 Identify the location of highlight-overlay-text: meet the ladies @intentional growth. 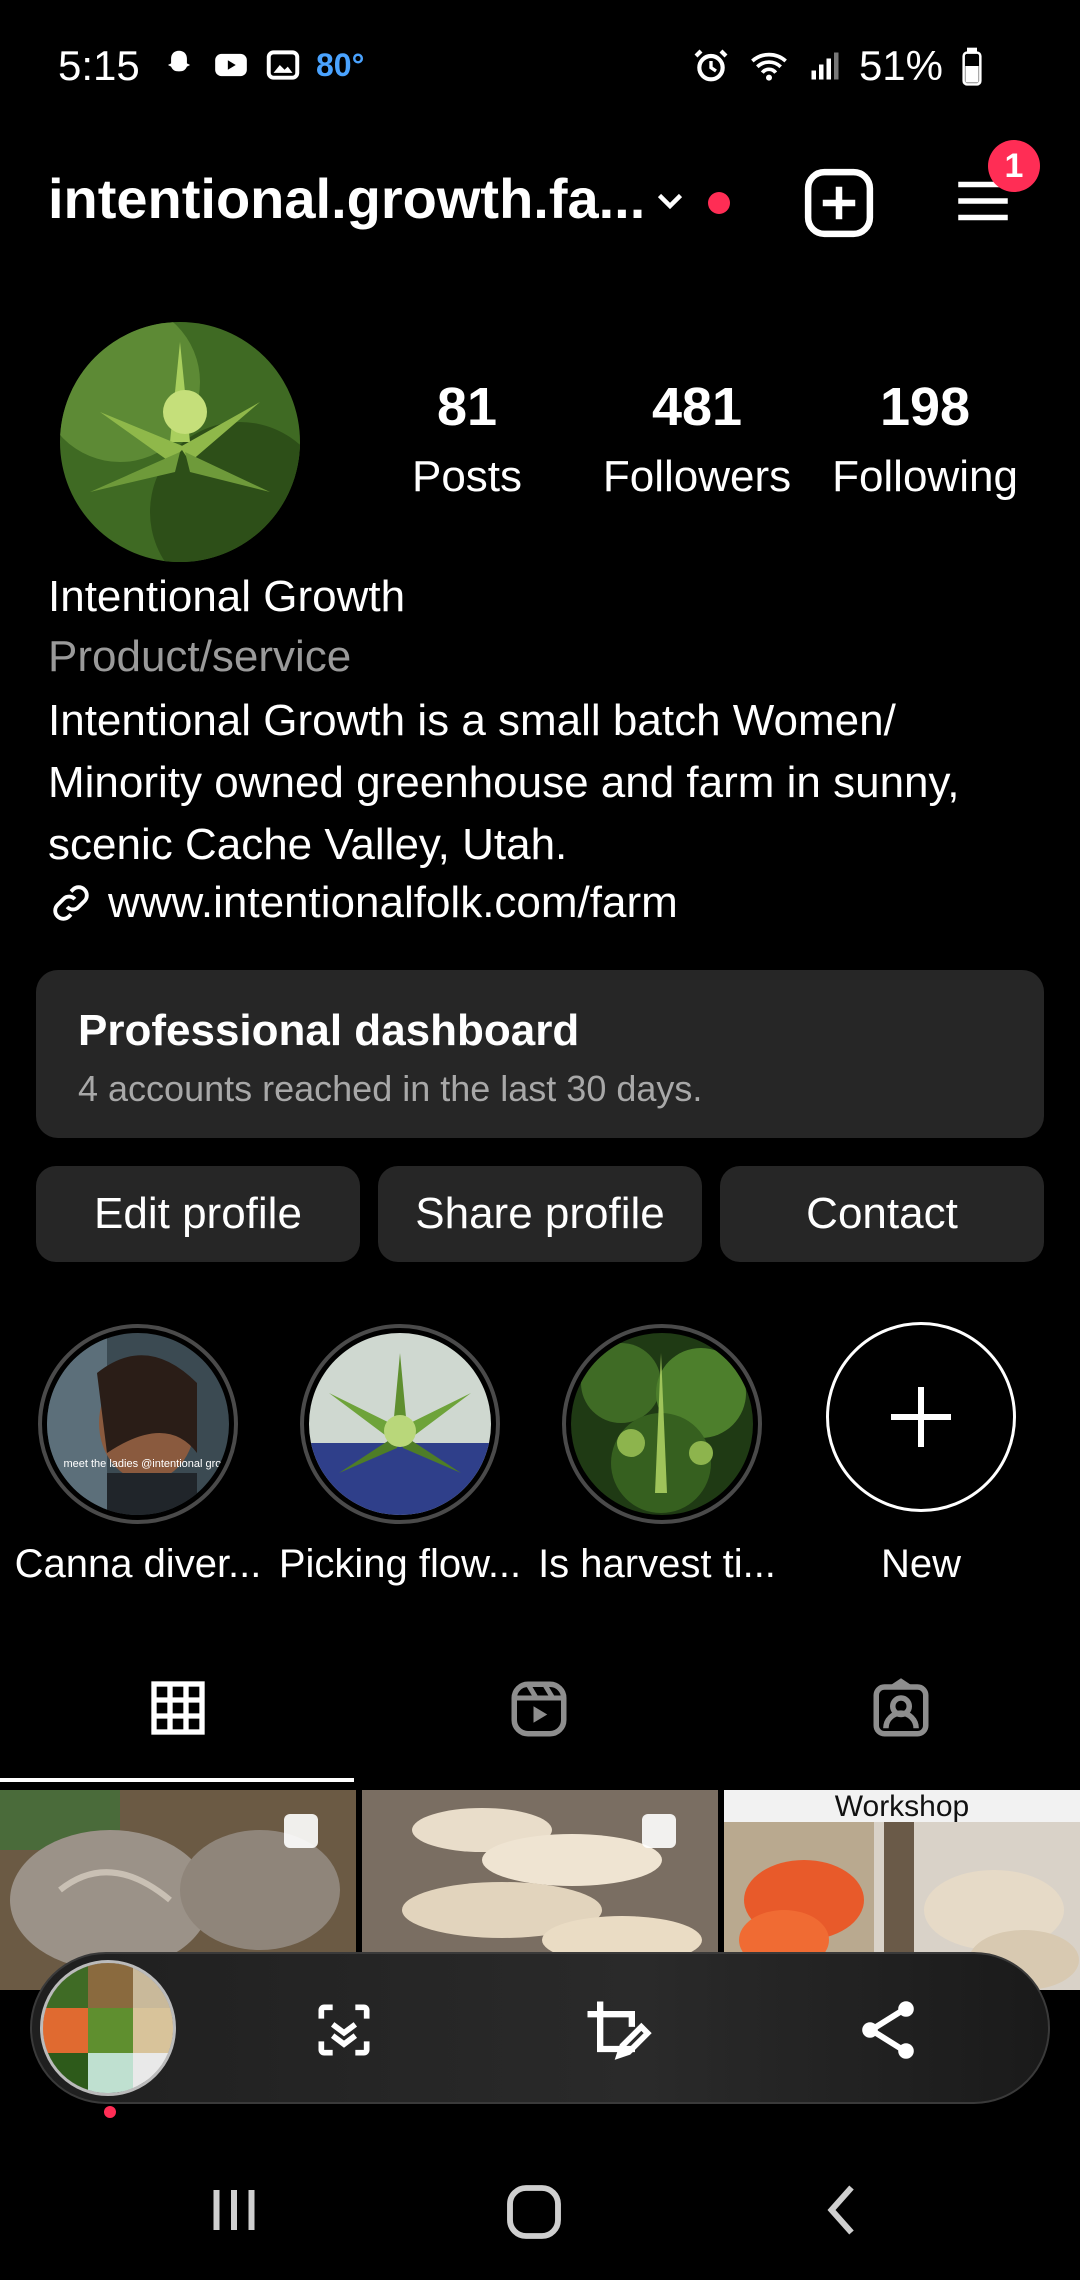
(146, 1464).